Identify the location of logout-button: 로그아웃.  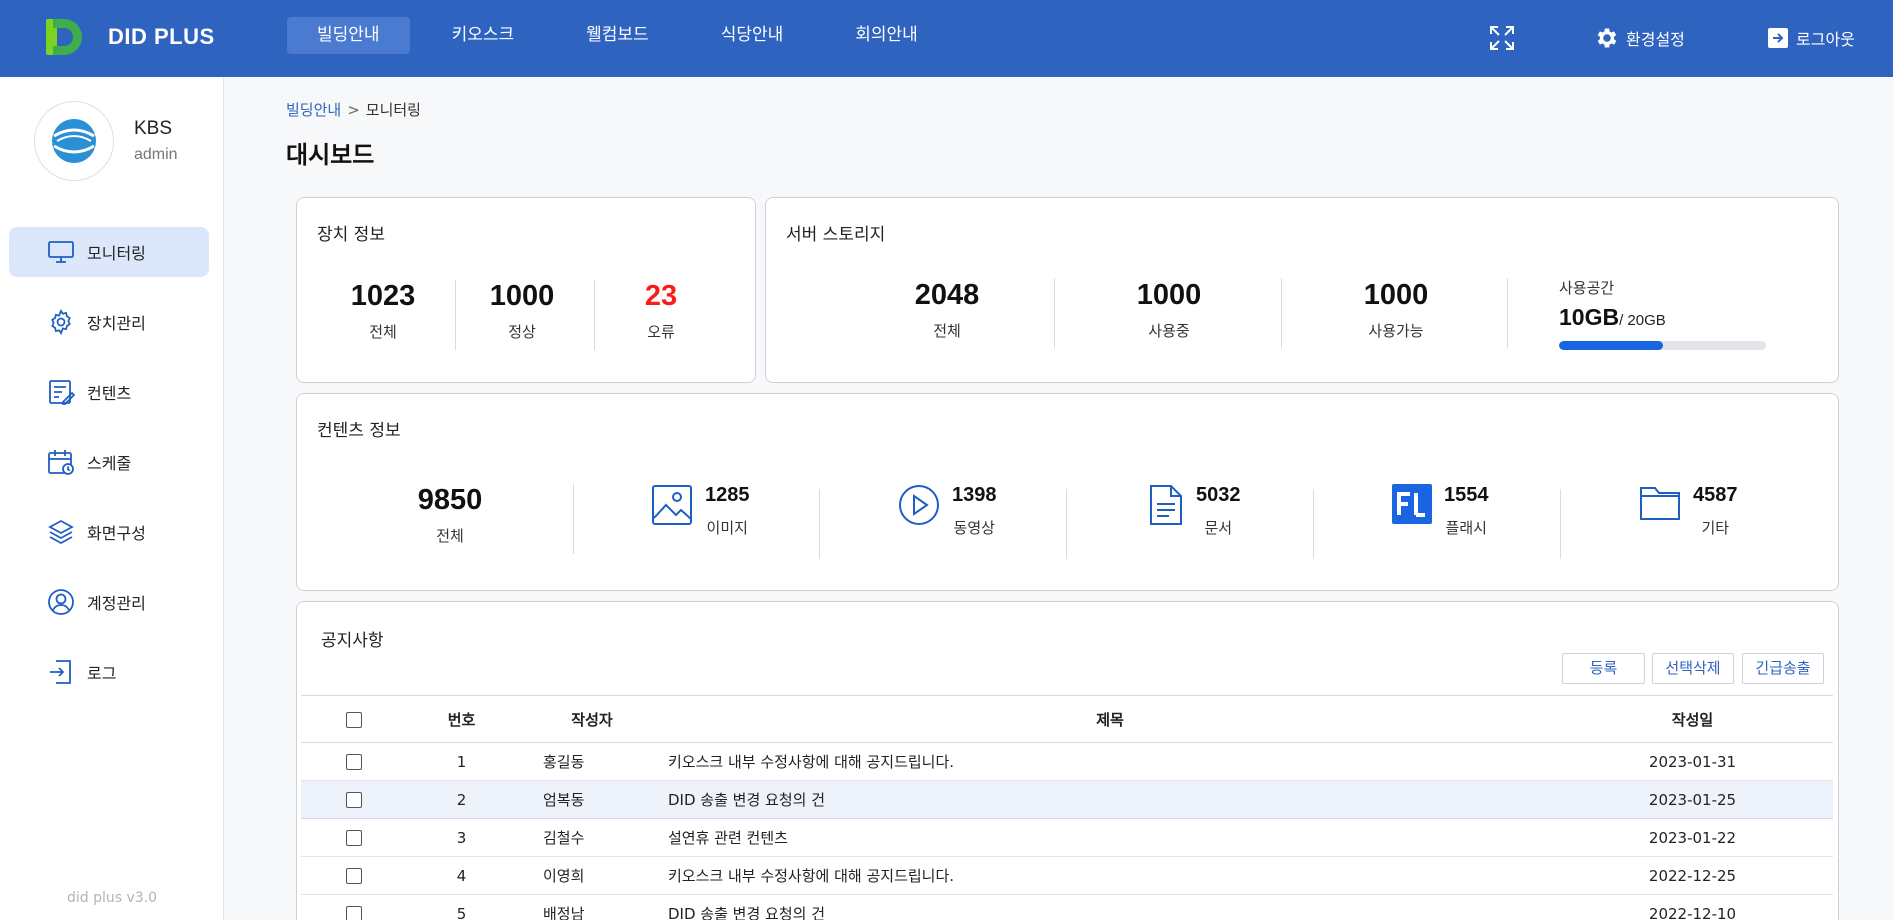
(1810, 38).